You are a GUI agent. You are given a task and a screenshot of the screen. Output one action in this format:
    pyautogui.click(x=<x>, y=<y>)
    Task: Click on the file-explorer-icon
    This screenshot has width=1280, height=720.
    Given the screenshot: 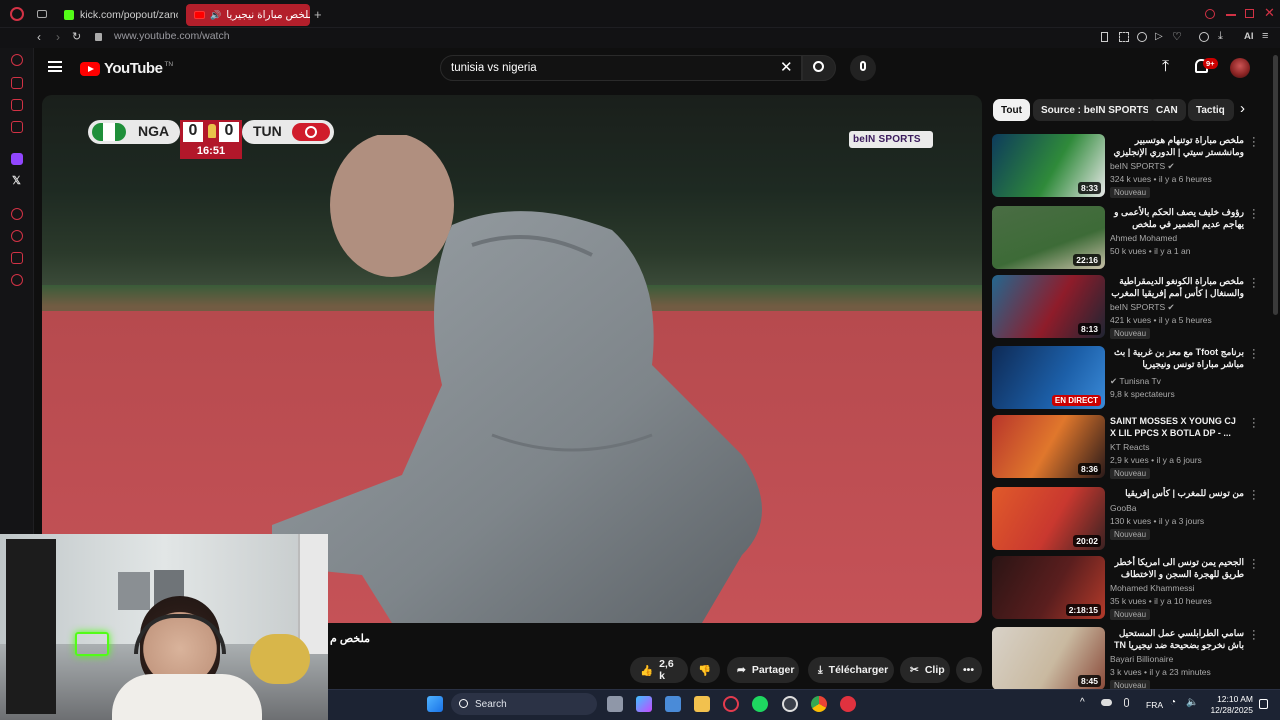 What is the action you would take?
    pyautogui.click(x=702, y=704)
    